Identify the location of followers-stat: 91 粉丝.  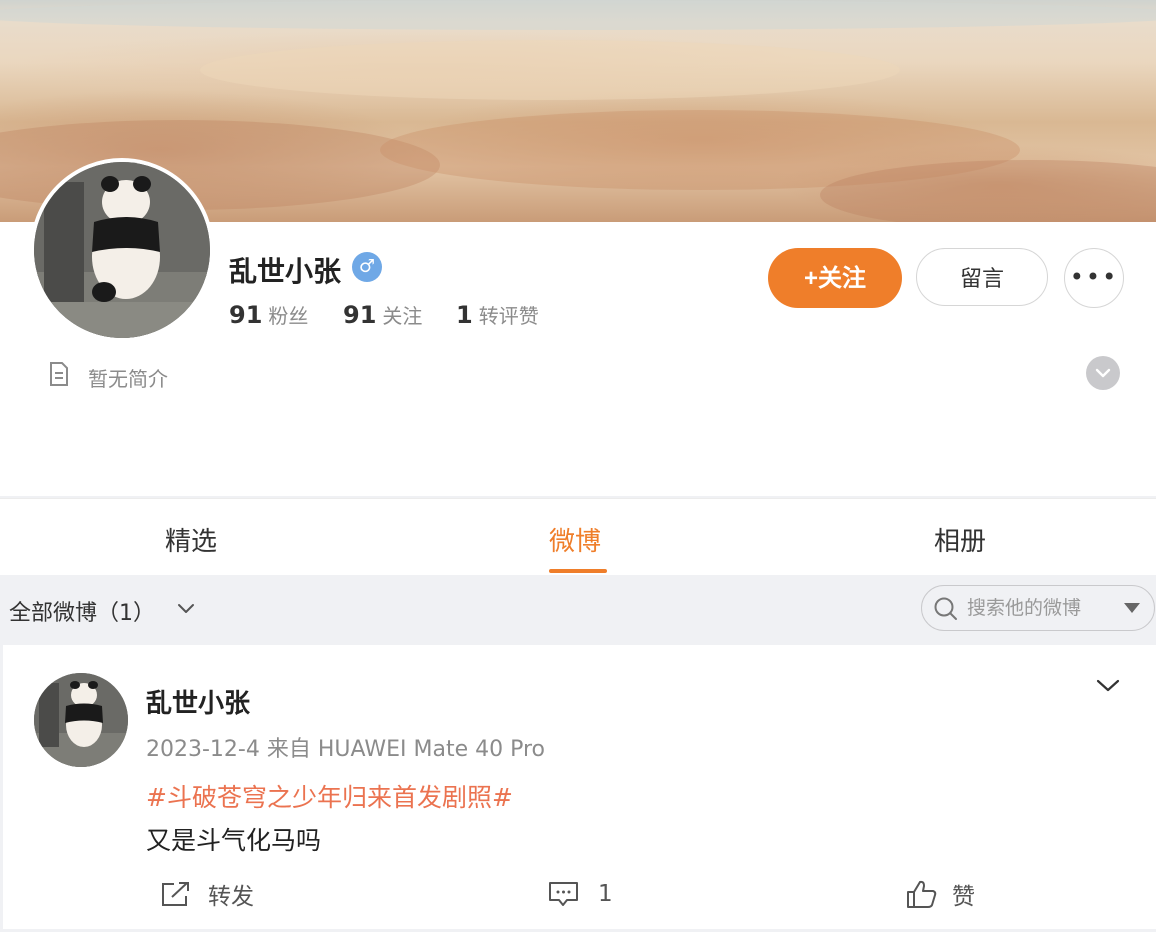
(268, 314).